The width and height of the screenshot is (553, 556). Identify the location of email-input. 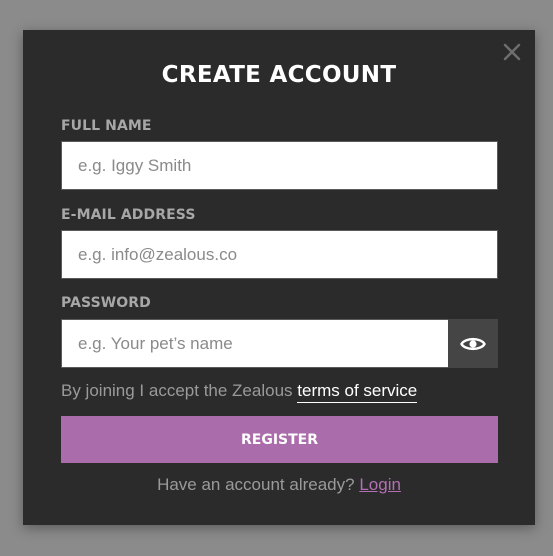
(279, 254).